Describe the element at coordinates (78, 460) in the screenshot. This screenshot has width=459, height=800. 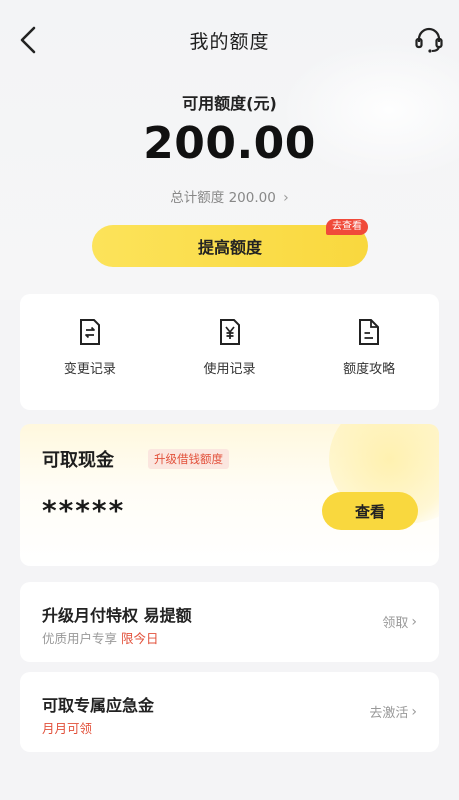
I see `cash-title: 可取现金` at that location.